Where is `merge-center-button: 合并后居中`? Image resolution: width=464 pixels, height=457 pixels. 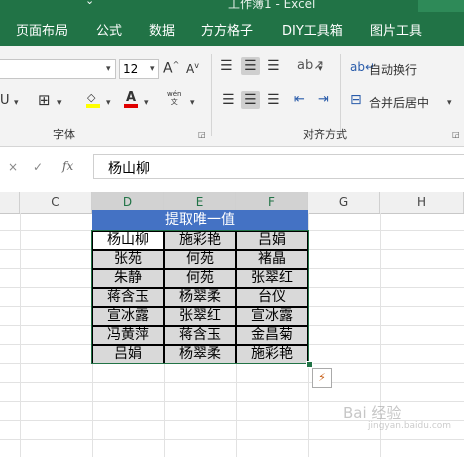 merge-center-button: 合并后居中 is located at coordinates (399, 102).